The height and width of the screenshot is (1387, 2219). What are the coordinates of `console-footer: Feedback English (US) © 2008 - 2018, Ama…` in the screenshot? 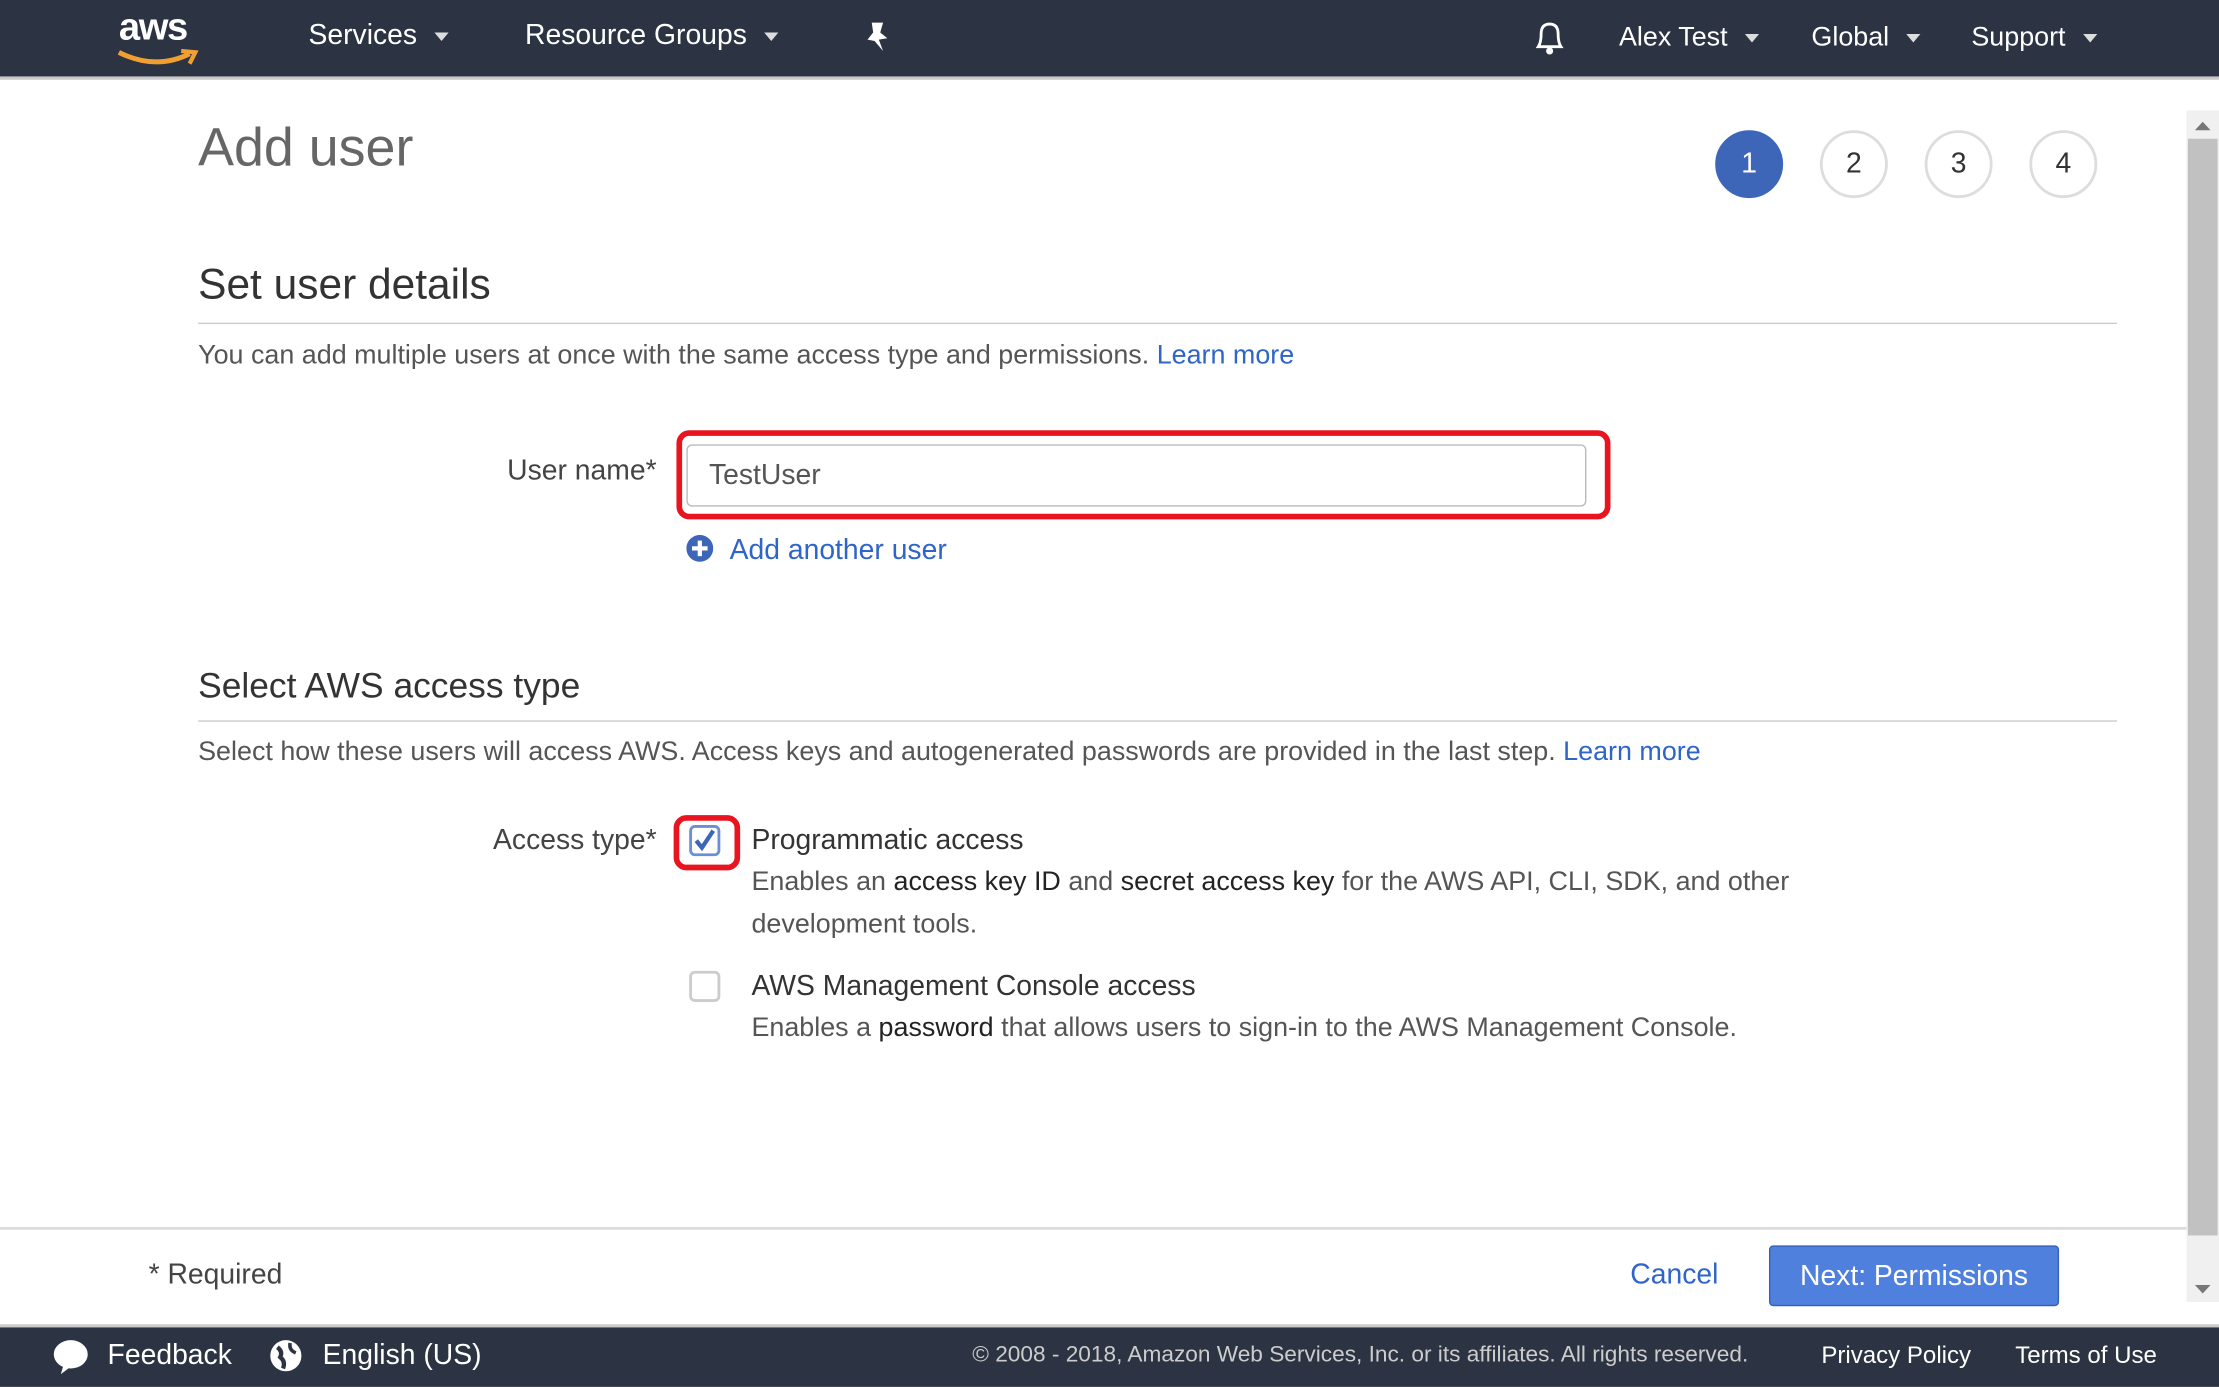 It's located at (1109, 1355).